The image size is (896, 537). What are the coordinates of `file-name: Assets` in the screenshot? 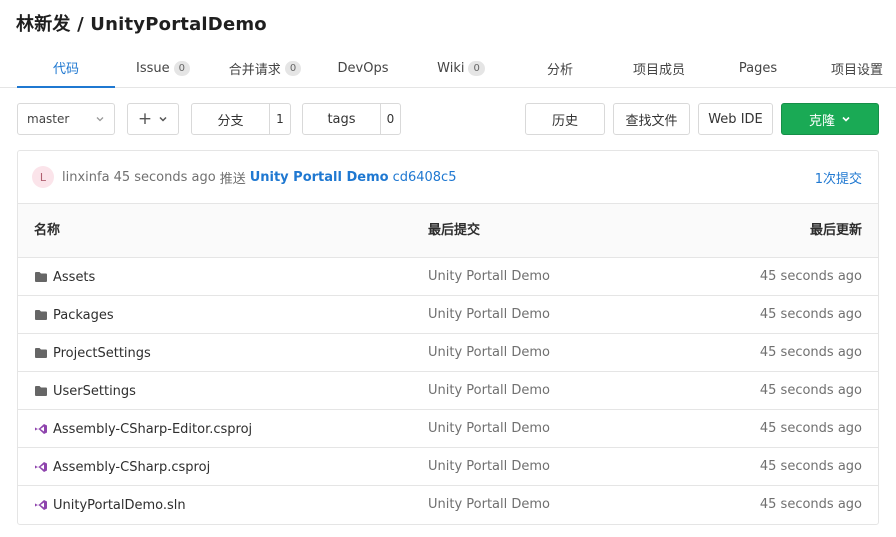 It's located at (74, 277).